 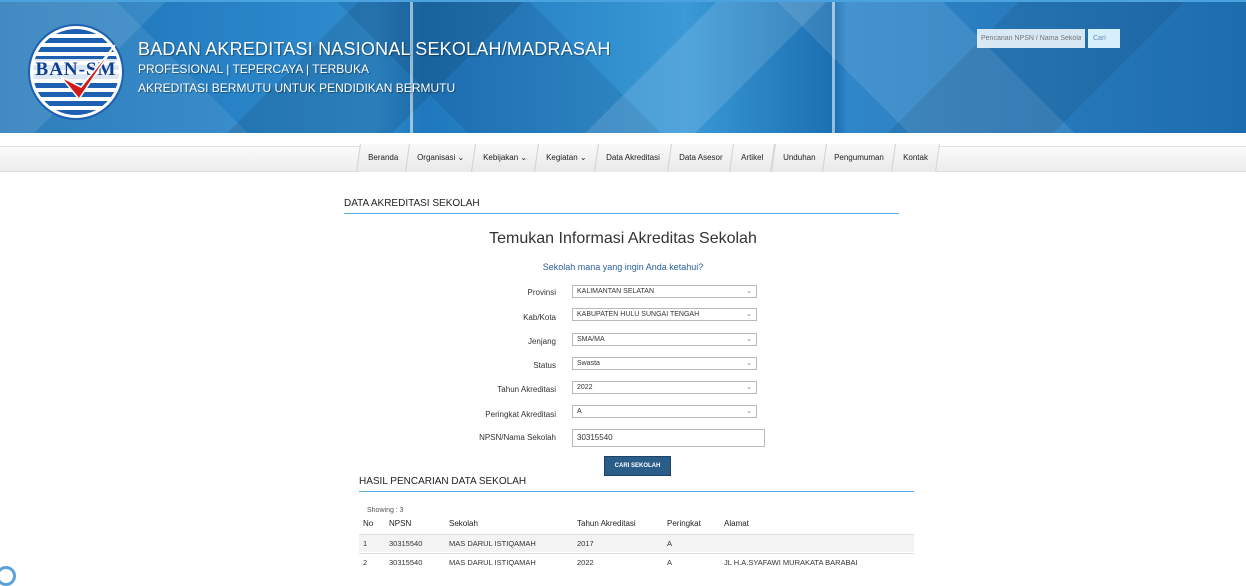 I want to click on nav-item-pengumuman: Pengumuman, so click(x=859, y=158).